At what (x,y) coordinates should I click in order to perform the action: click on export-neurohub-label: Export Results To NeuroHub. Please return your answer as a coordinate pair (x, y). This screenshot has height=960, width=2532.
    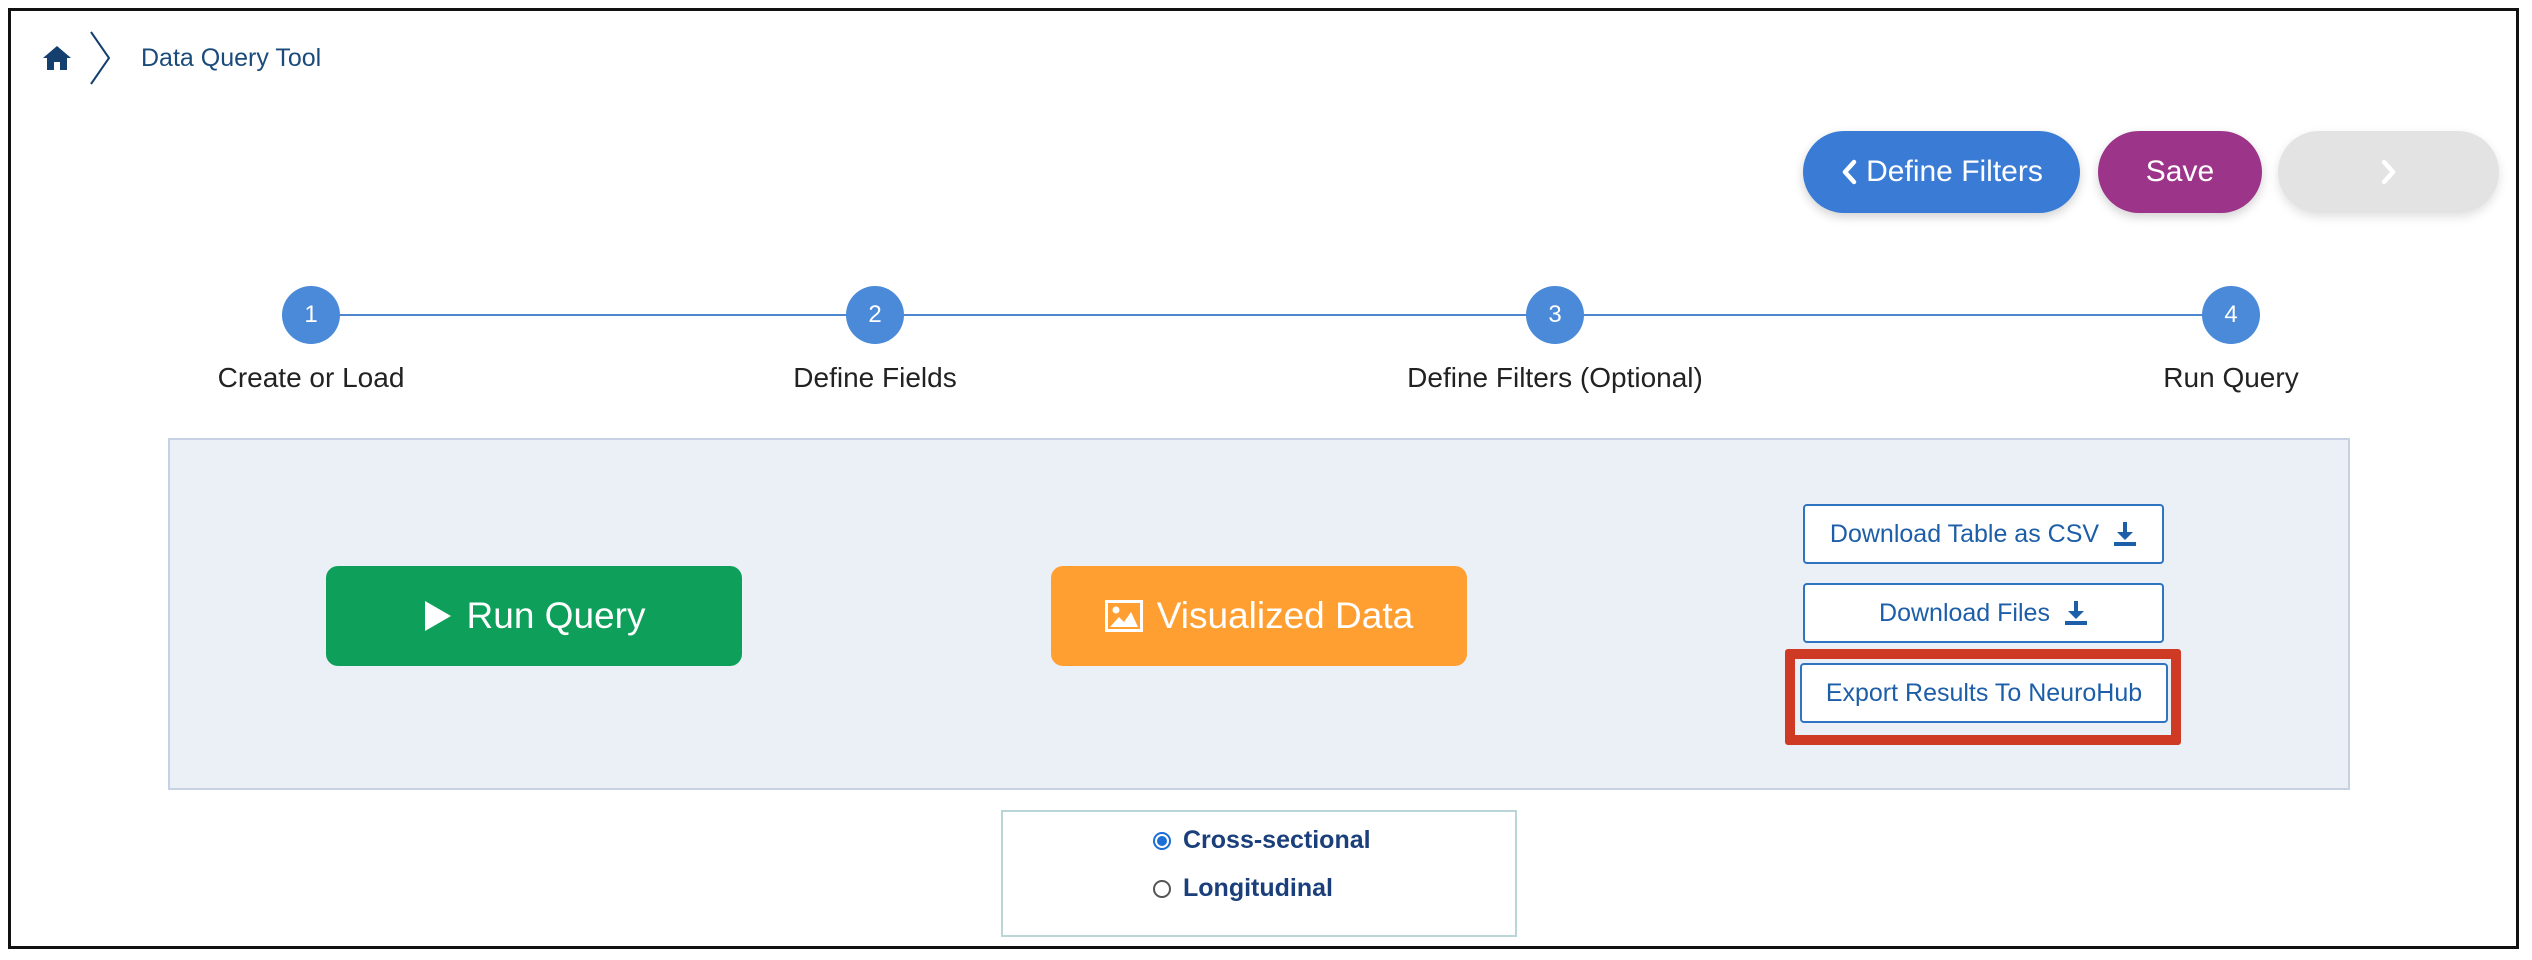
    Looking at the image, I should click on (1984, 692).